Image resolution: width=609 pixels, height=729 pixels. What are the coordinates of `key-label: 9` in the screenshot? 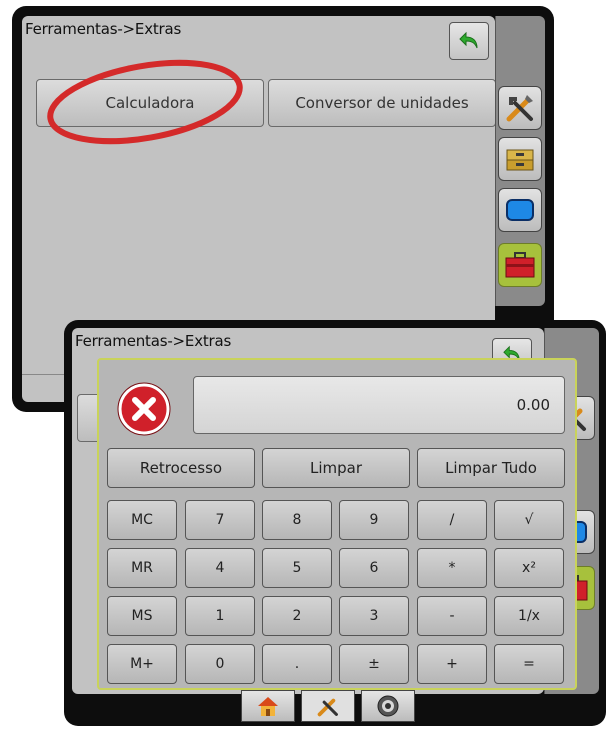 It's located at (374, 520).